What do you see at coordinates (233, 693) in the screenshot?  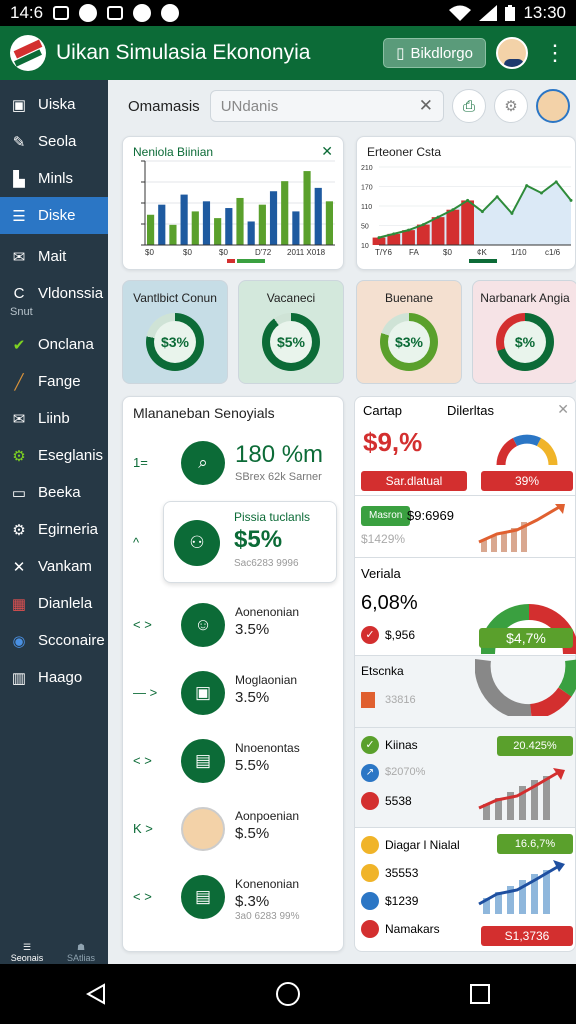 I see `list-item: — > ▣ Moglaonian 3.5%` at bounding box center [233, 693].